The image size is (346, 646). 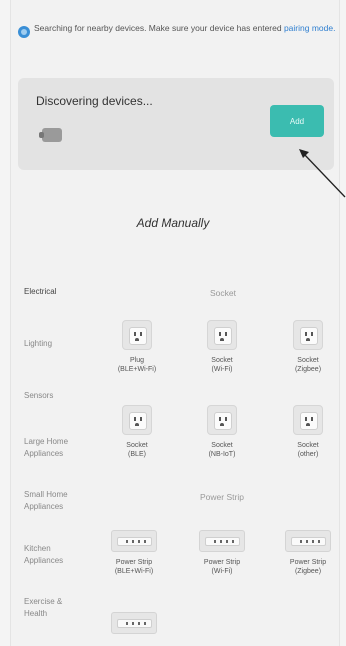 I want to click on discovery-card: Discovering devices... Add, so click(x=176, y=124).